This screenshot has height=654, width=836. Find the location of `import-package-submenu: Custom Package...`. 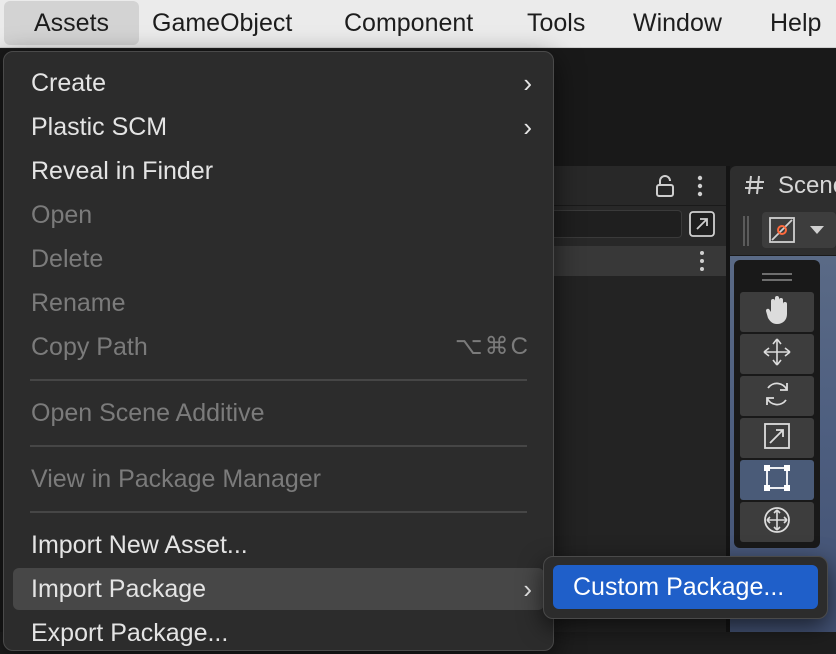

import-package-submenu: Custom Package... is located at coordinates (685, 587).